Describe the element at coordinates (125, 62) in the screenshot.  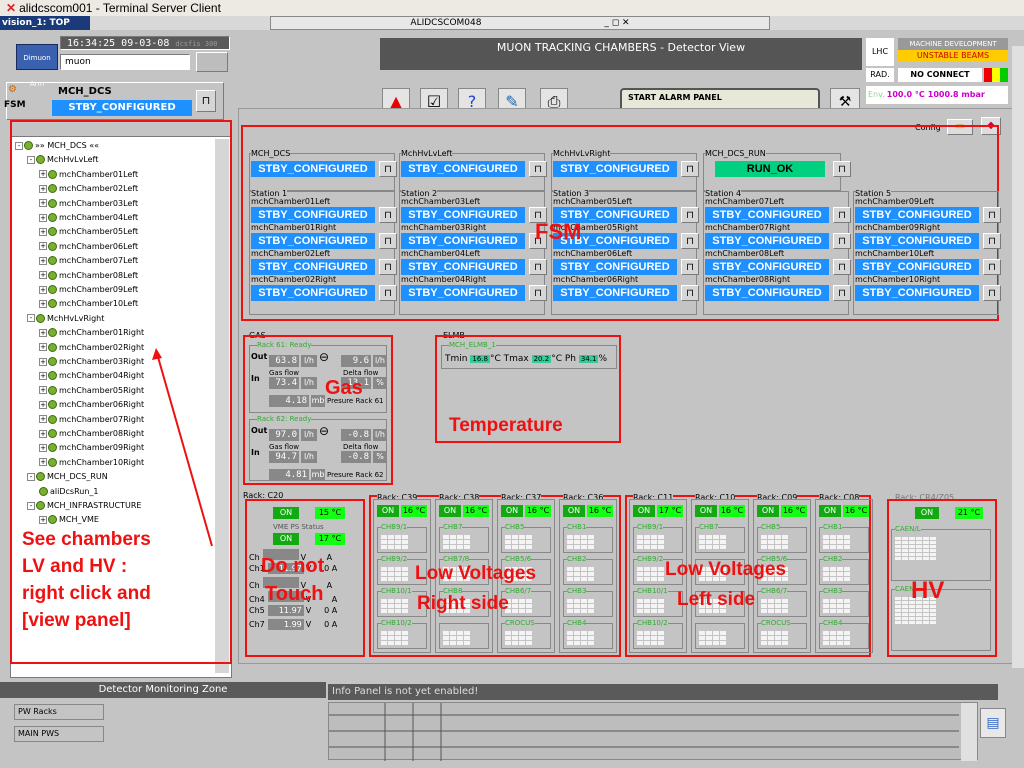
I see `user-field: muon` at that location.